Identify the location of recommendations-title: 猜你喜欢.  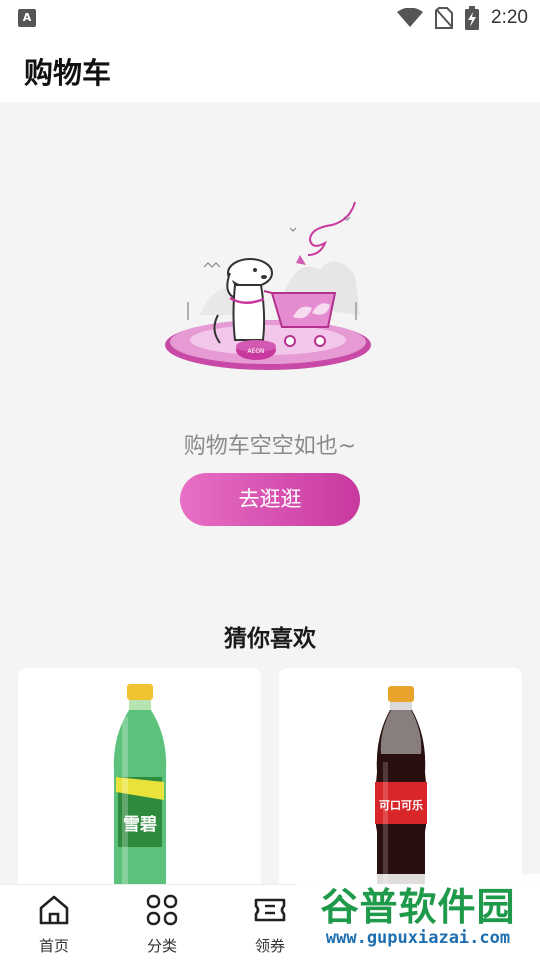
(270, 639).